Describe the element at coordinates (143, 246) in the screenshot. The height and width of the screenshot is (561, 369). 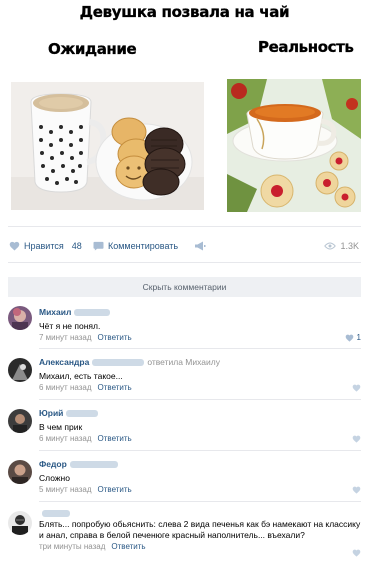
I see `comment-label: Комментировать` at that location.